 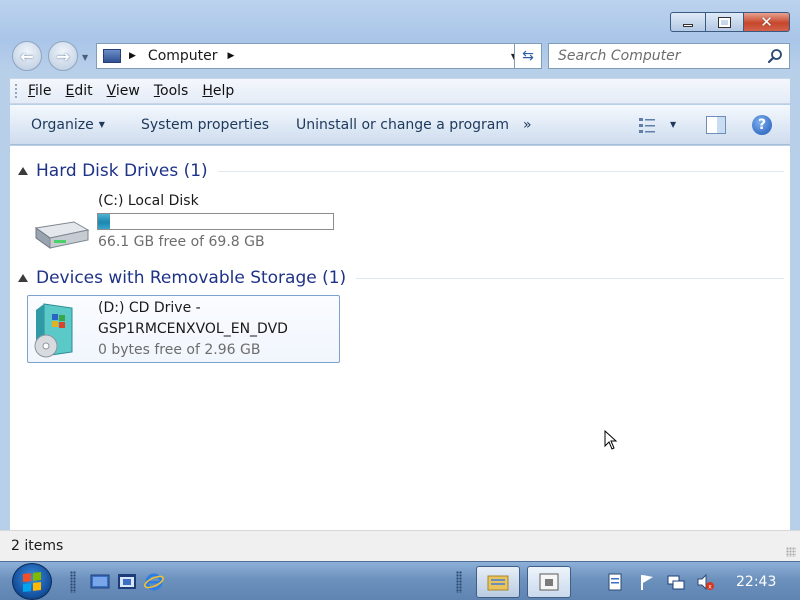 I want to click on action-center-flag-icon, so click(x=647, y=582).